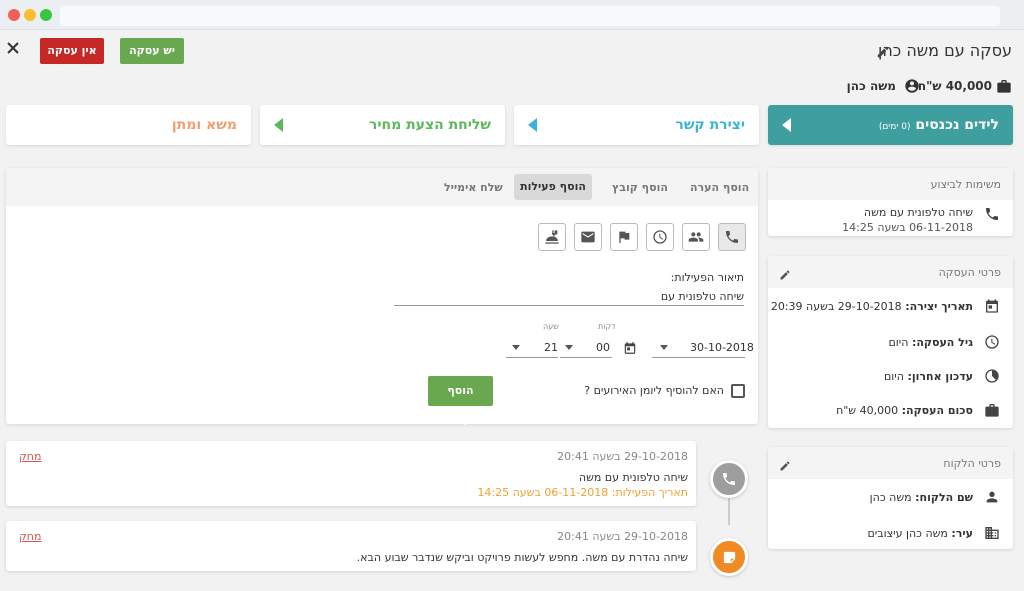  I want to click on page-title: עסקה עם משה כהן, so click(944, 50).